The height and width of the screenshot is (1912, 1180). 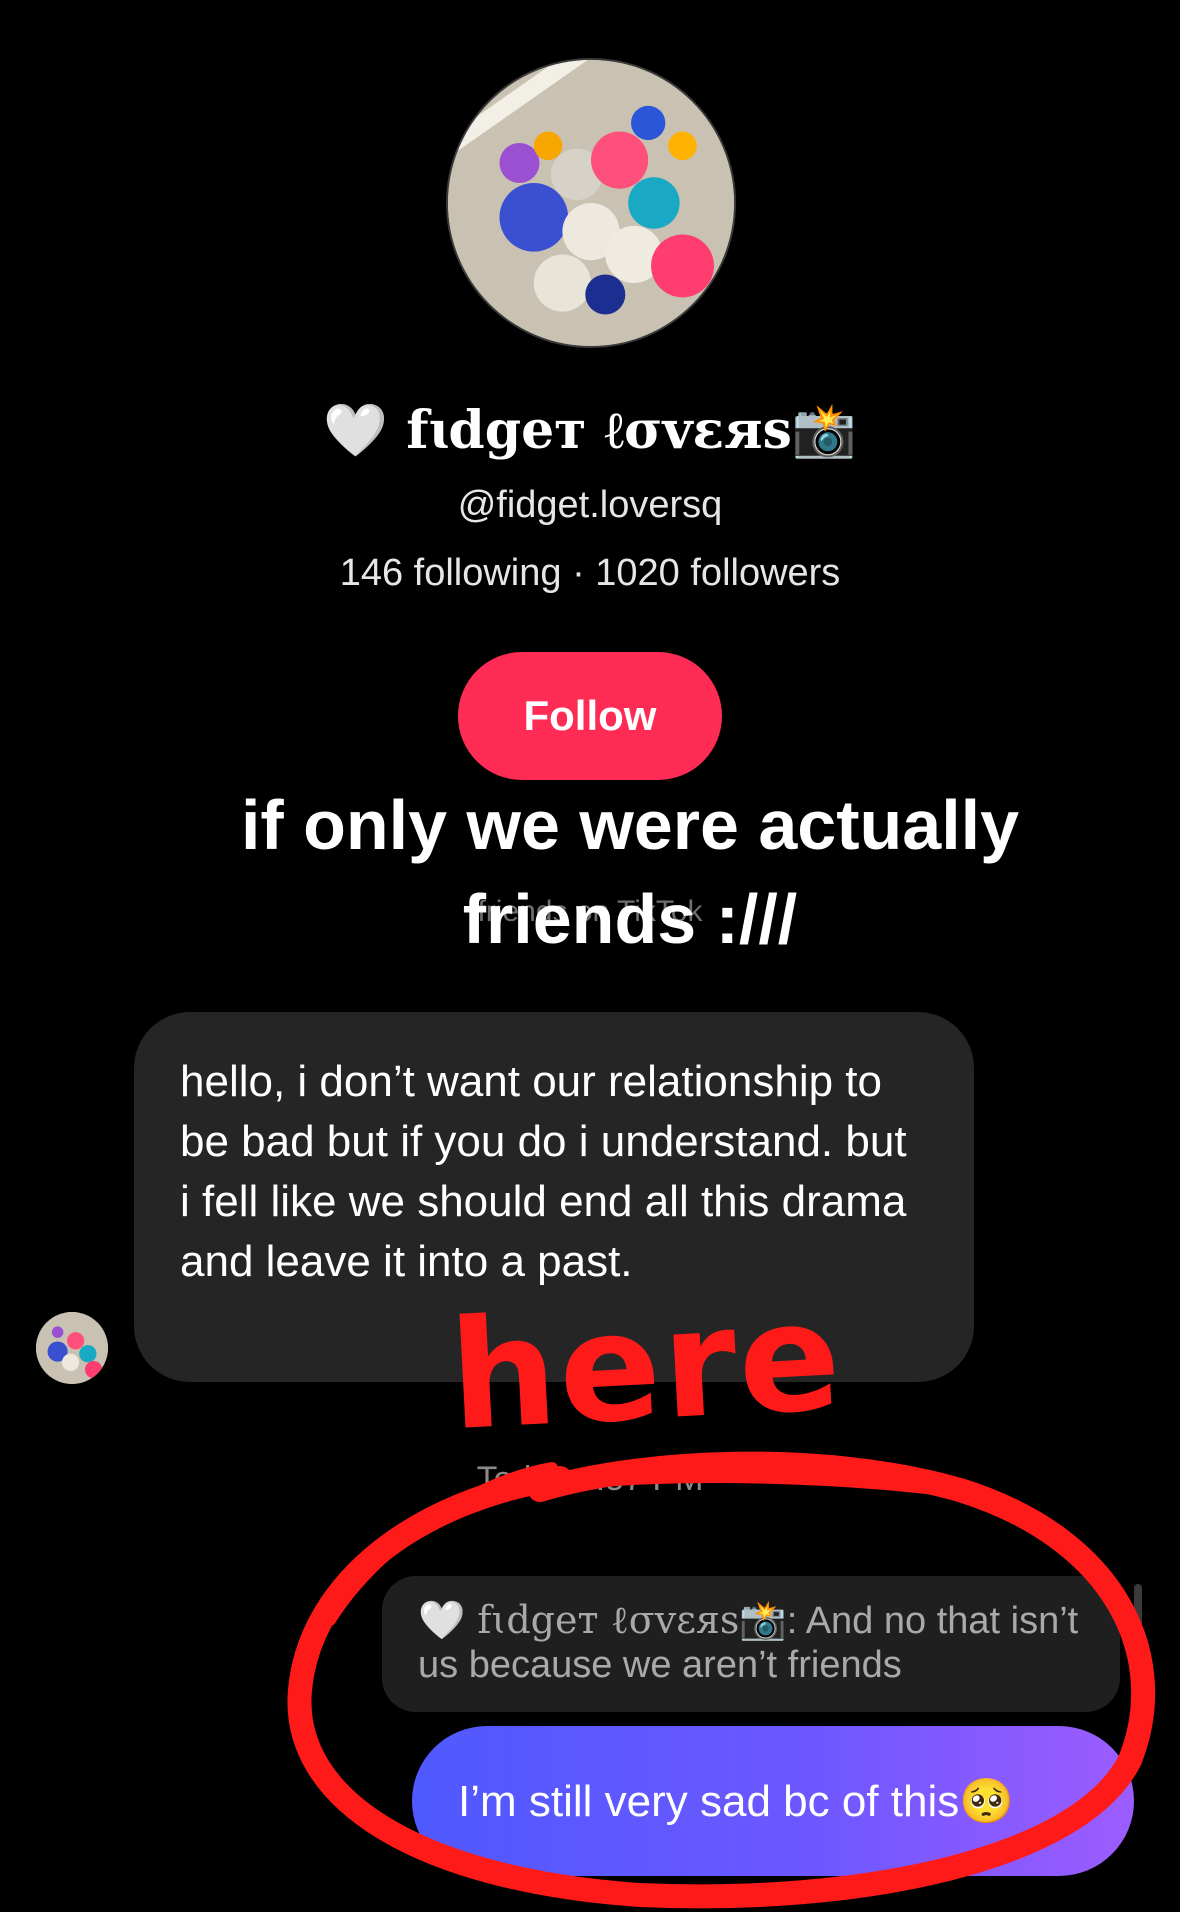 What do you see at coordinates (599, 430) in the screenshot?
I see `display-name-text: fɩdgeт ℓσvεяs` at bounding box center [599, 430].